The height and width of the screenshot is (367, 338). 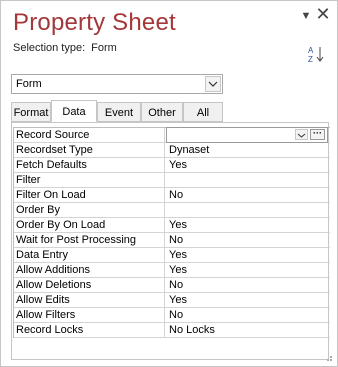 I want to click on property-row-order-by: Order By, so click(x=172, y=210).